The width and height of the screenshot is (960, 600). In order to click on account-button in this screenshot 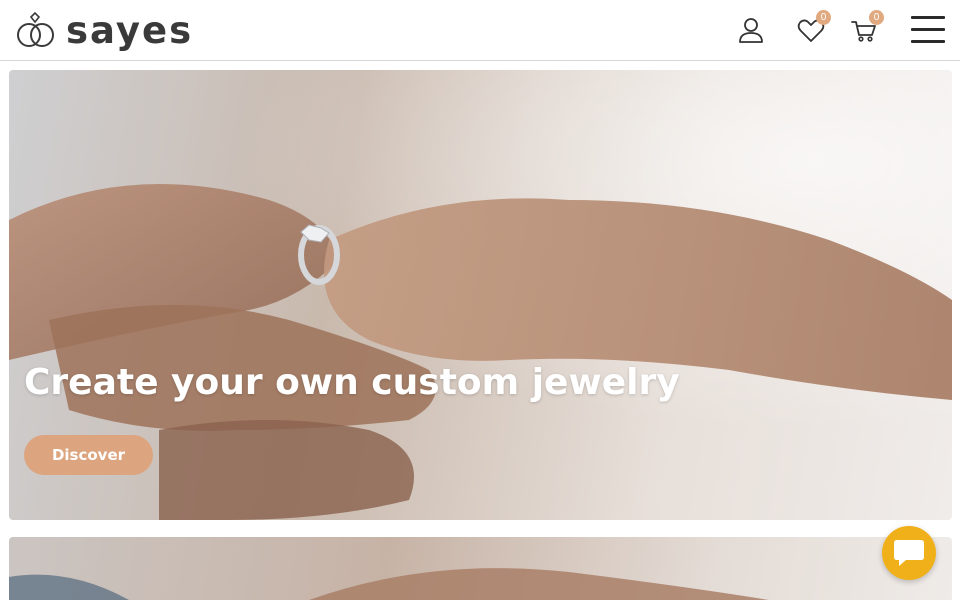, I will do `click(751, 30)`.